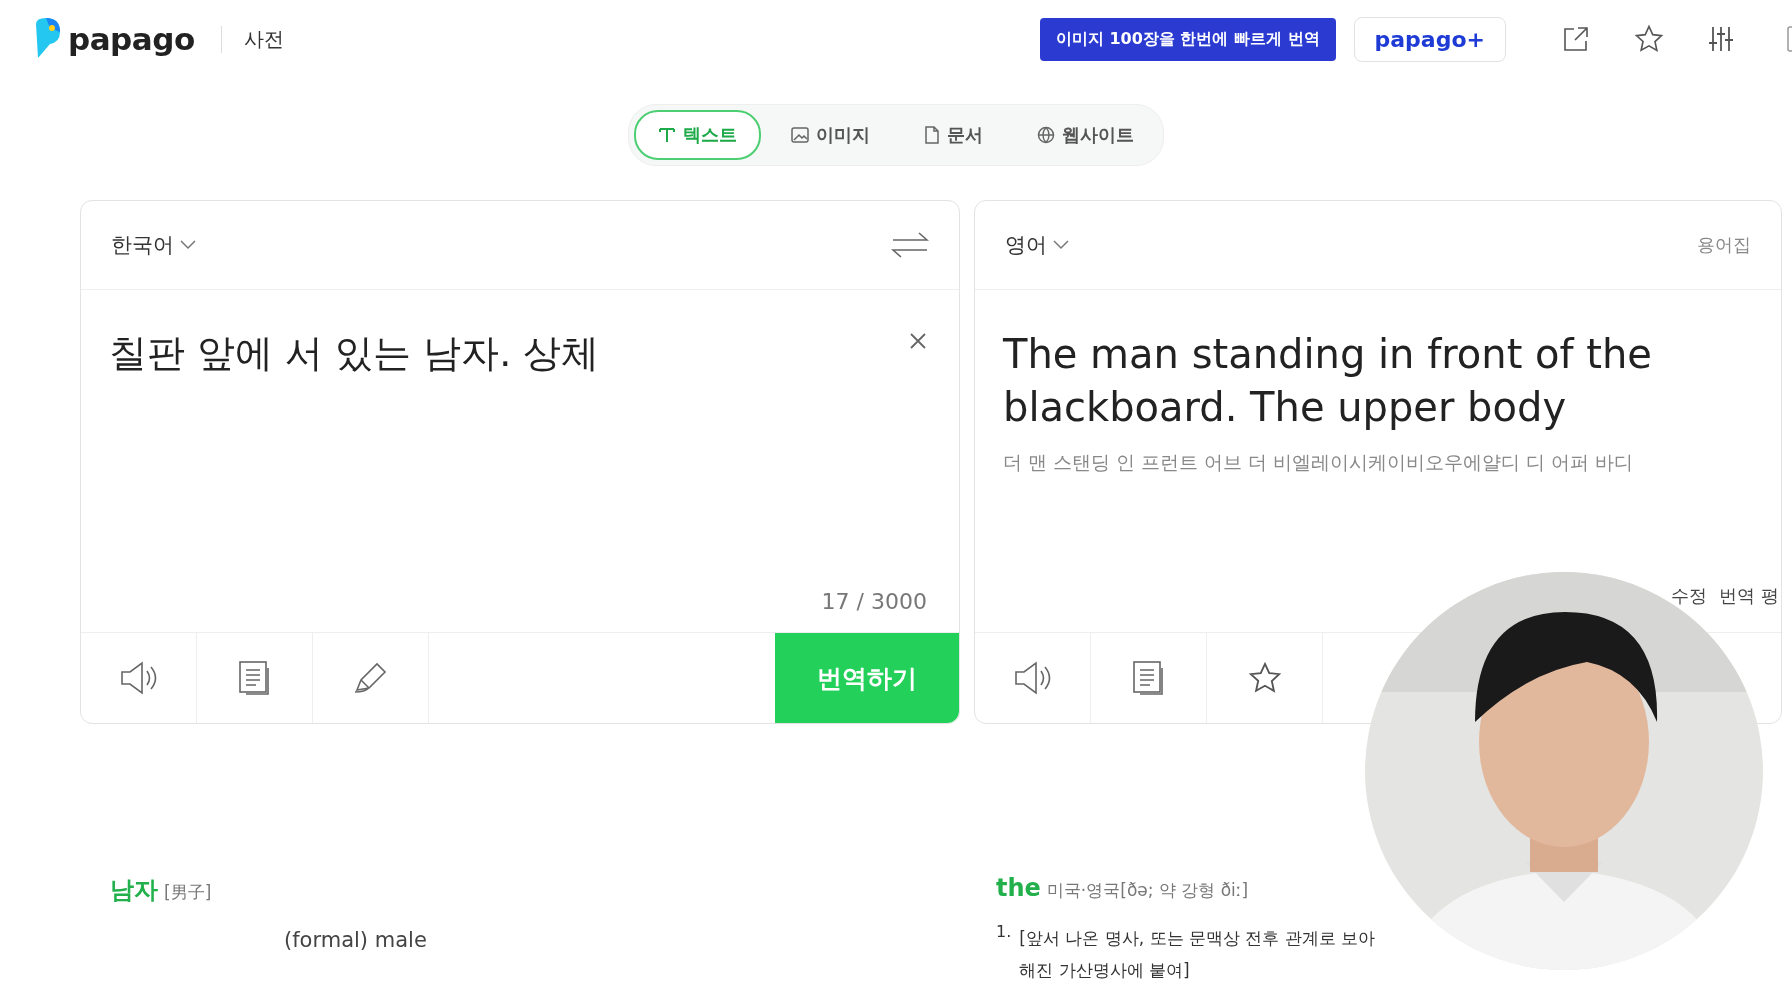 This screenshot has height=1007, width=1792. I want to click on papago-plus-button: papago+, so click(1429, 39).